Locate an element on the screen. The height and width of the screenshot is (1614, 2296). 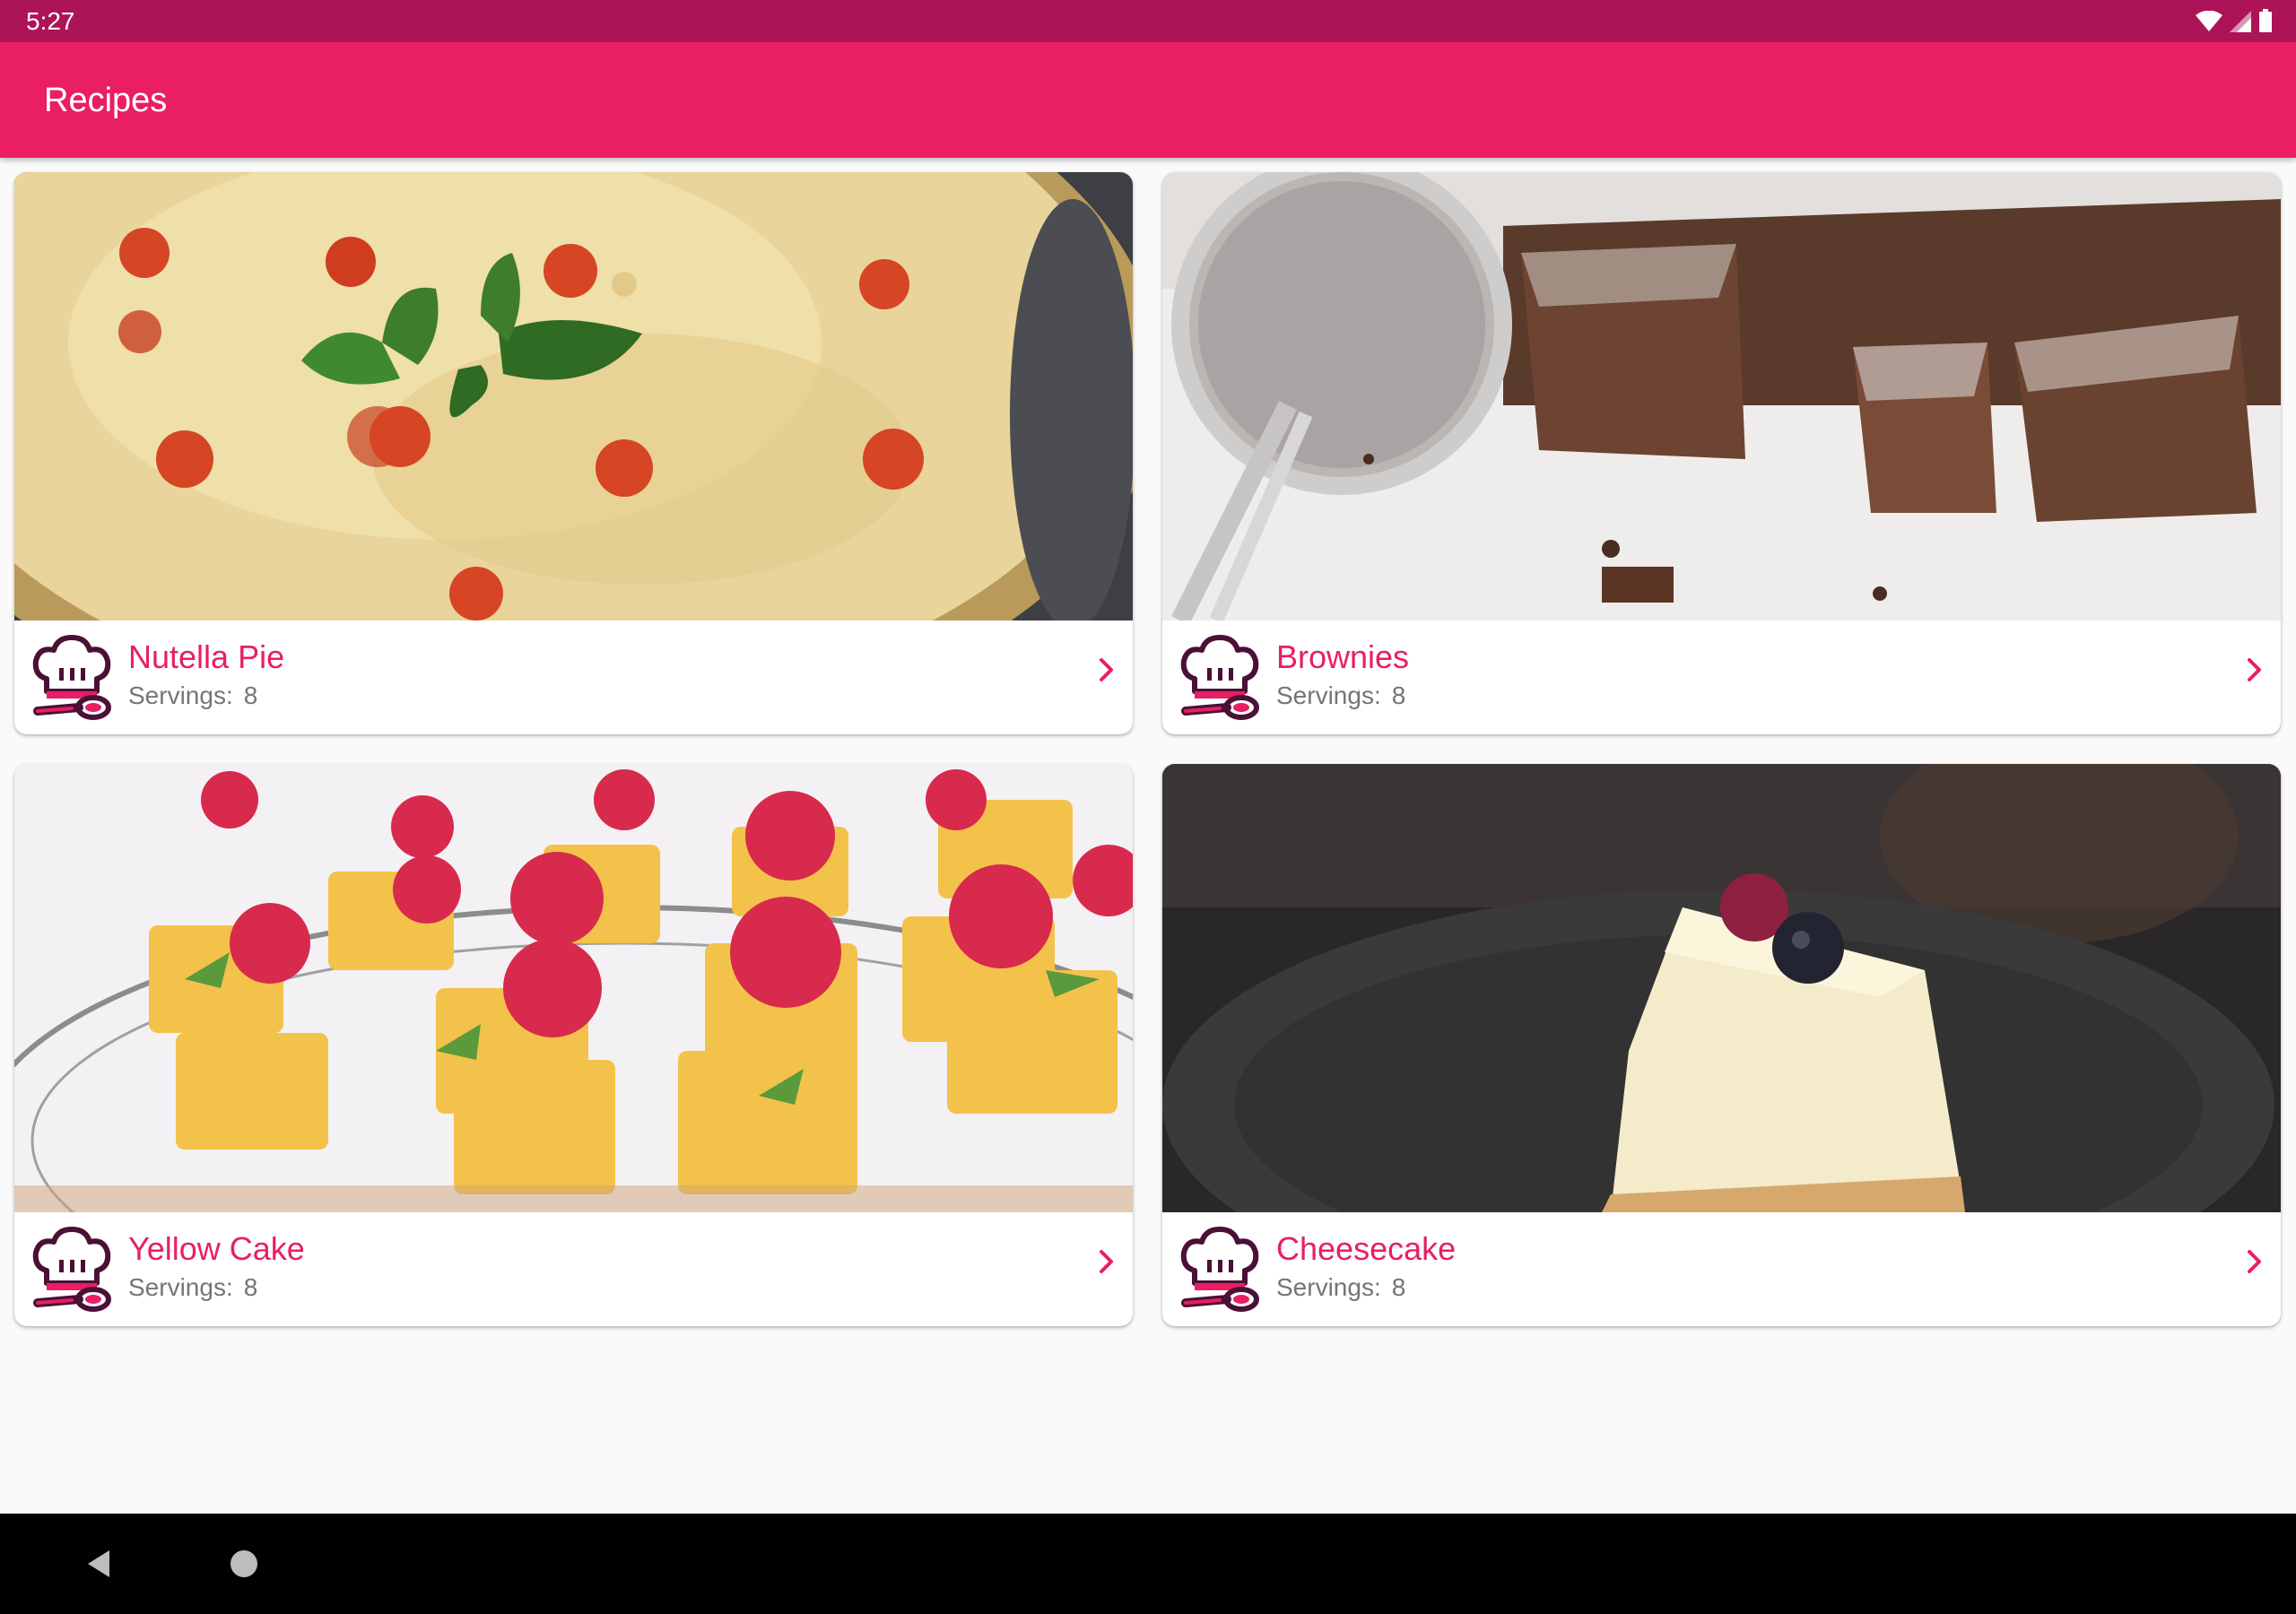
status-icons is located at coordinates (2234, 20).